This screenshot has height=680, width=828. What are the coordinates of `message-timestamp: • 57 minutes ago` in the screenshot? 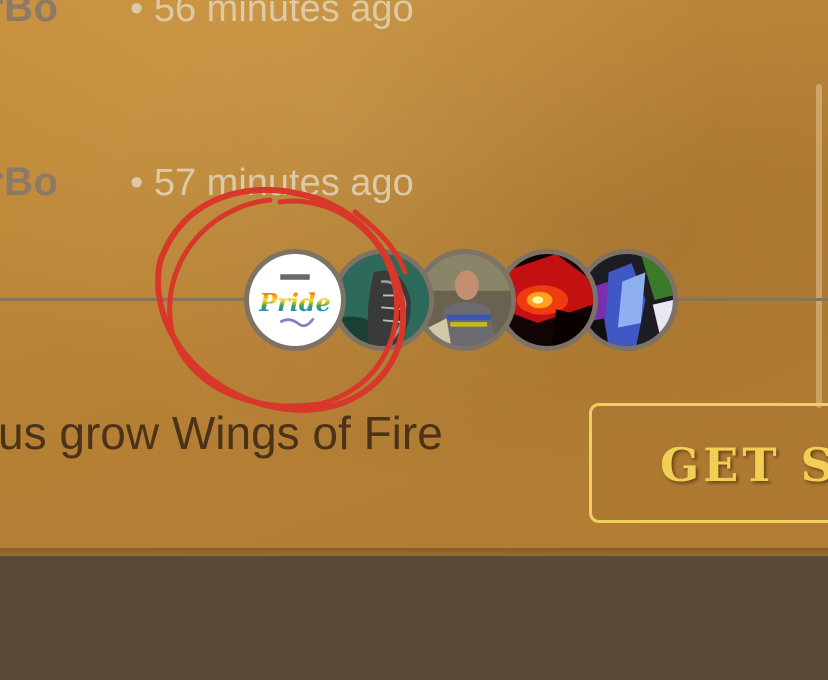 It's located at (272, 183).